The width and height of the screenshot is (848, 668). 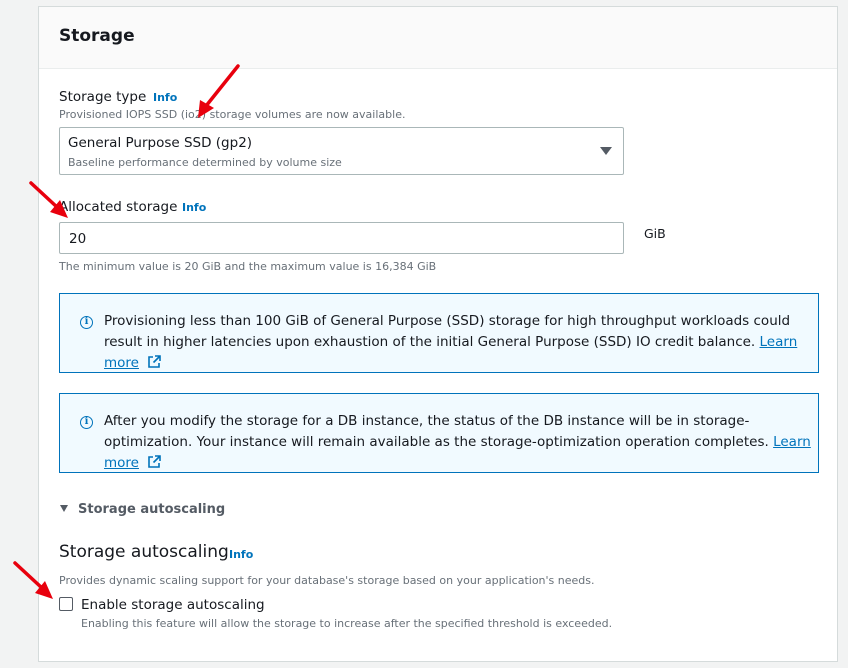 I want to click on panel-title: Storage, so click(x=97, y=36).